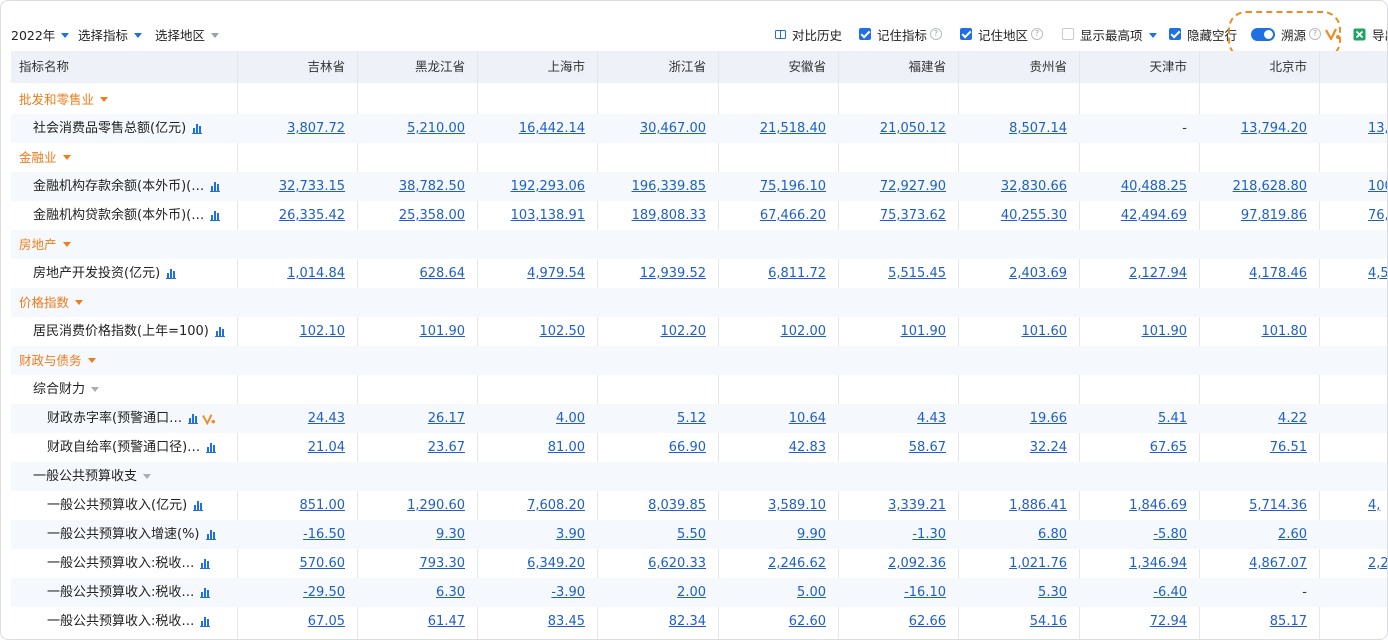 The height and width of the screenshot is (640, 1388). I want to click on table-cell: 5.41, so click(1129, 418).